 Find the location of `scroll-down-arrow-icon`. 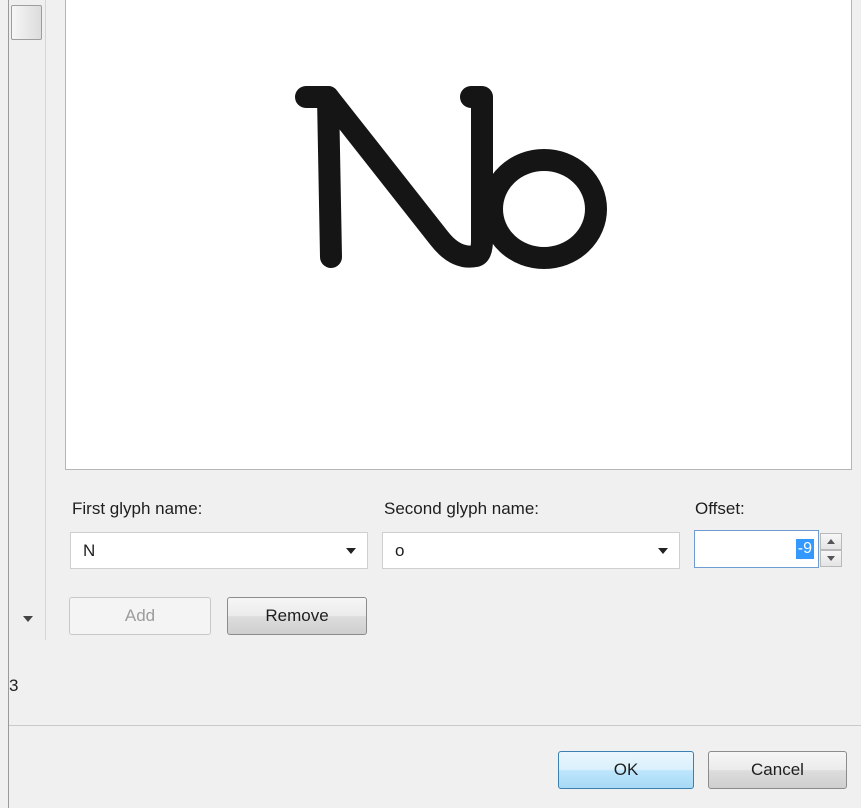

scroll-down-arrow-icon is located at coordinates (27, 619).